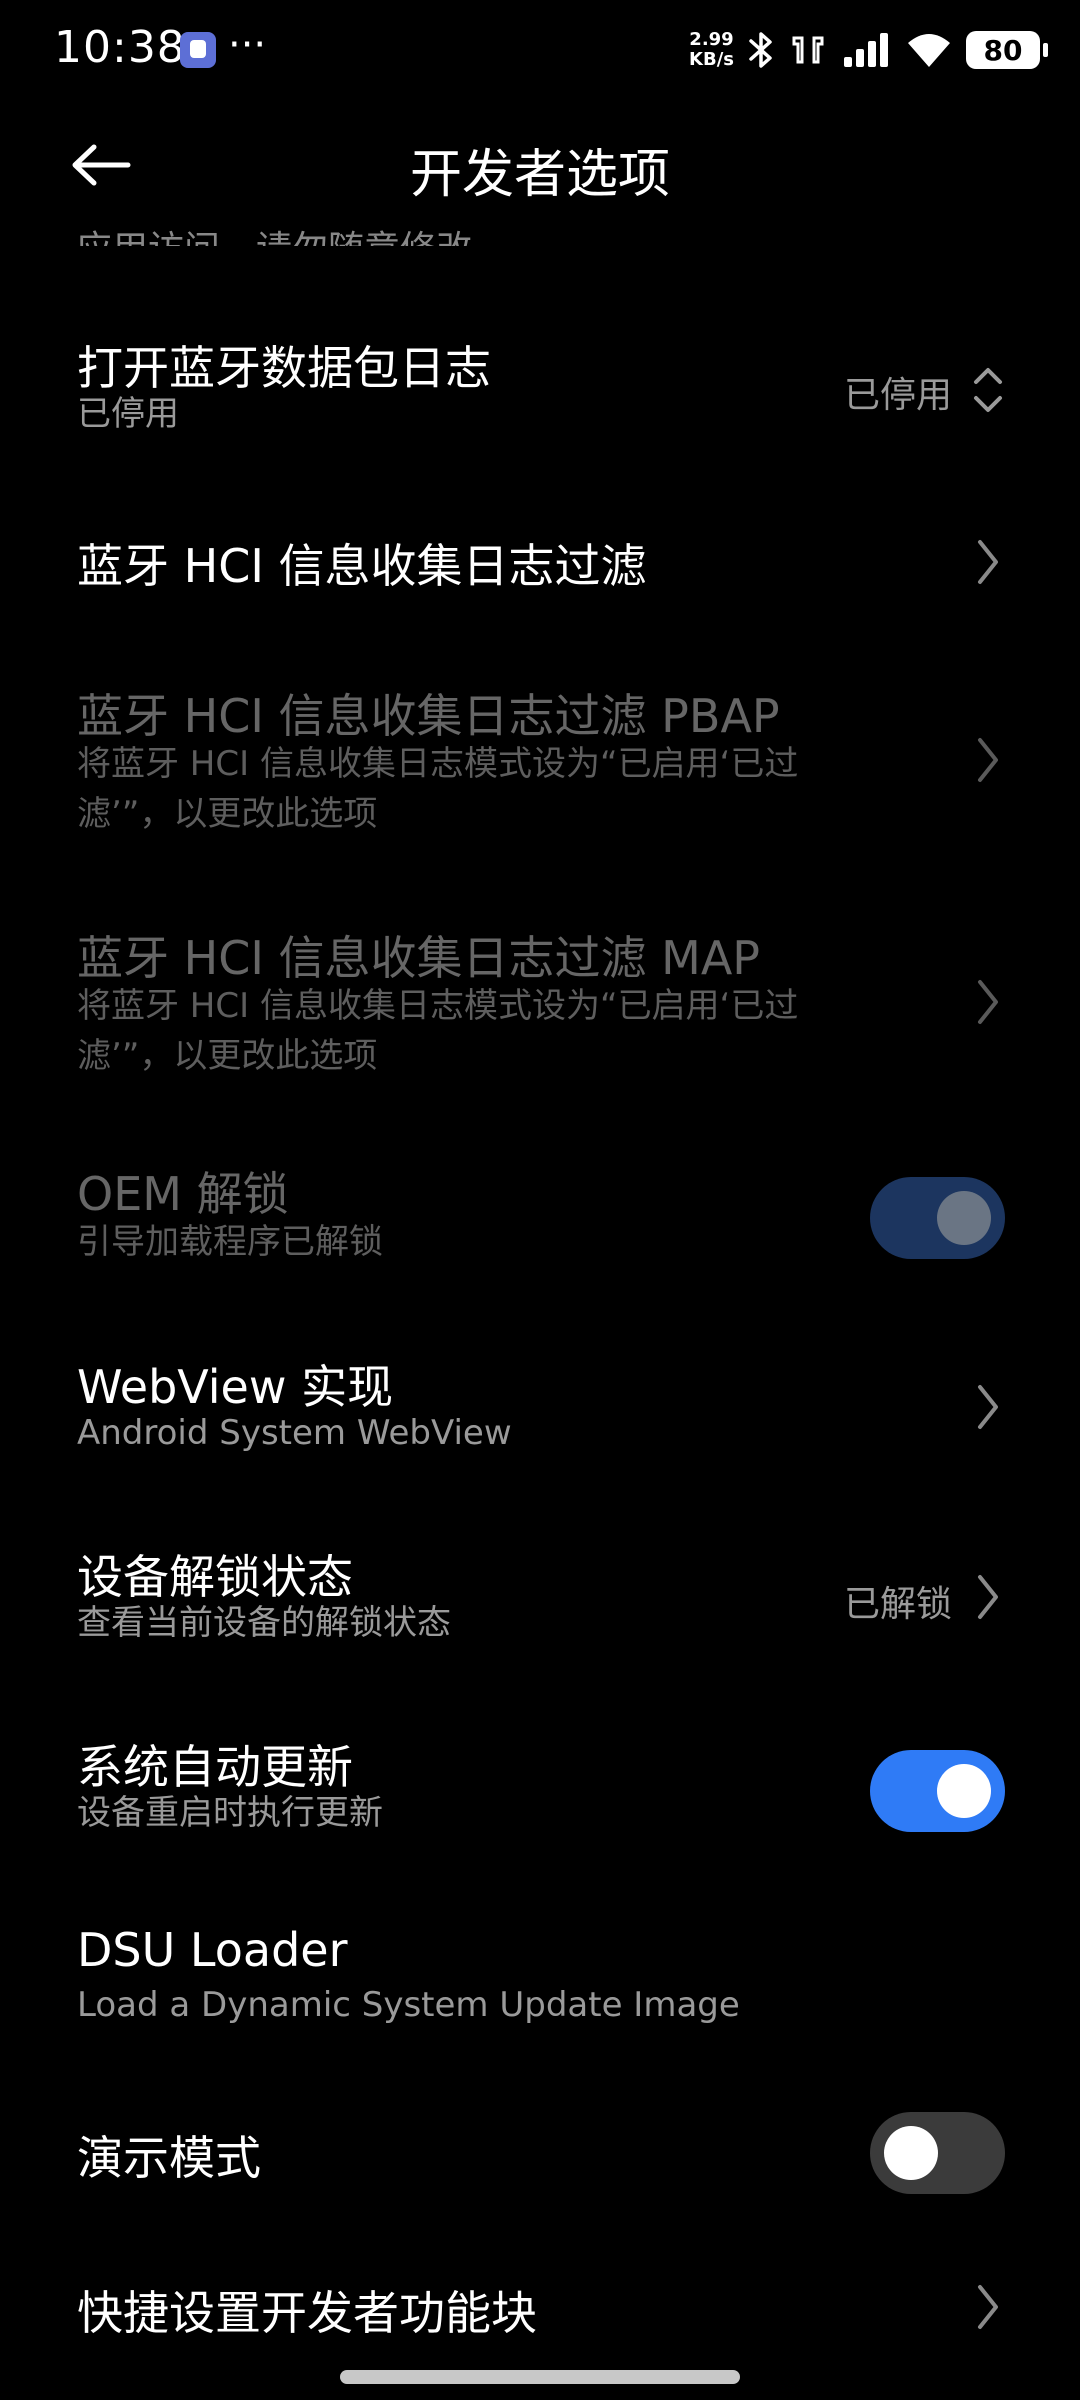 The image size is (1080, 2400). What do you see at coordinates (230, 1813) in the screenshot?
I see `row-subtitle: 设备重启时执行更新` at bounding box center [230, 1813].